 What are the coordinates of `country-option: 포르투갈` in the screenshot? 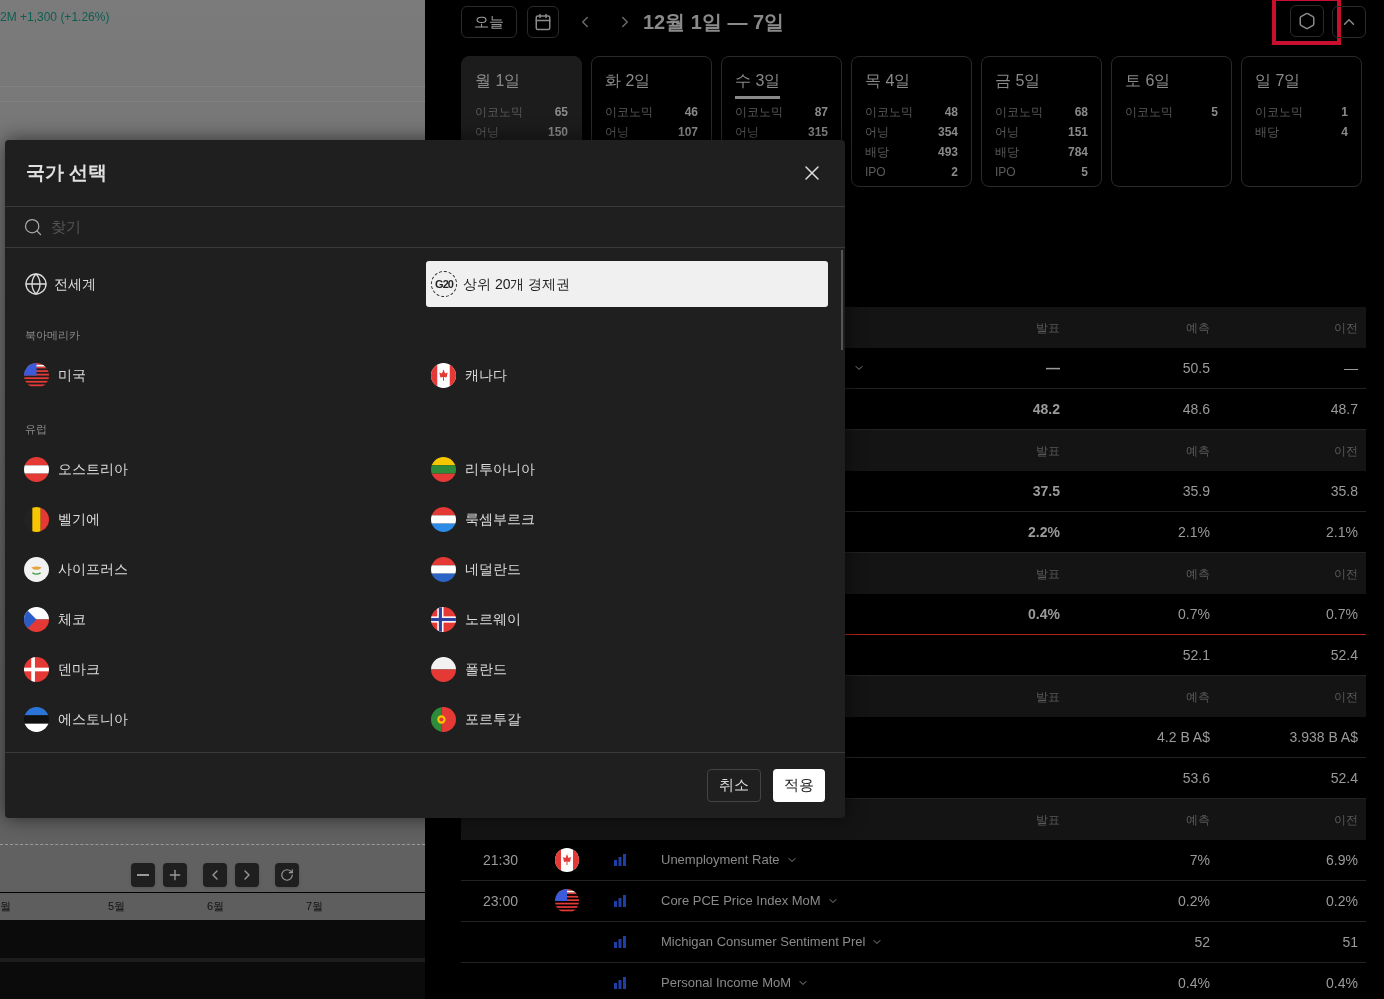 It's located at (627, 719).